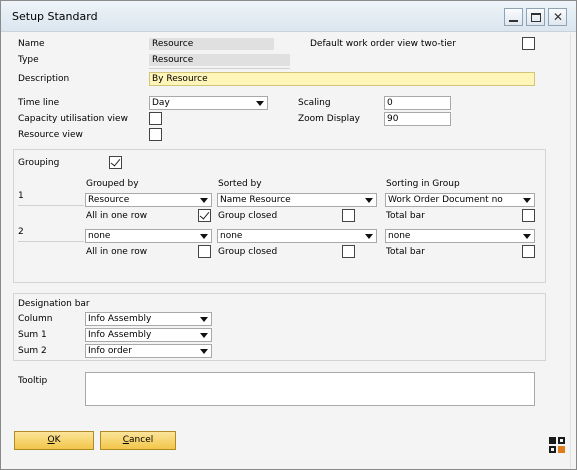 Image resolution: width=577 pixels, height=470 pixels. Describe the element at coordinates (383, 44) in the screenshot. I see `two-tier-label: Default work order view two-tier` at that location.